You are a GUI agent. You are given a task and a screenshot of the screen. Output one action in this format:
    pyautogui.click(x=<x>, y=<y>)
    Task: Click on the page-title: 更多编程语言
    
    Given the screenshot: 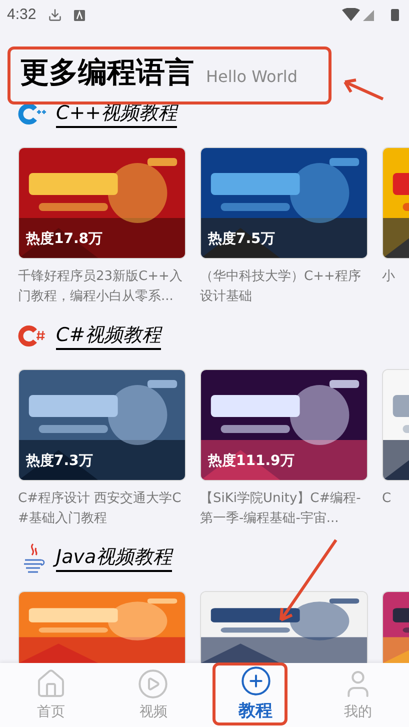 What is the action you would take?
    pyautogui.click(x=107, y=72)
    